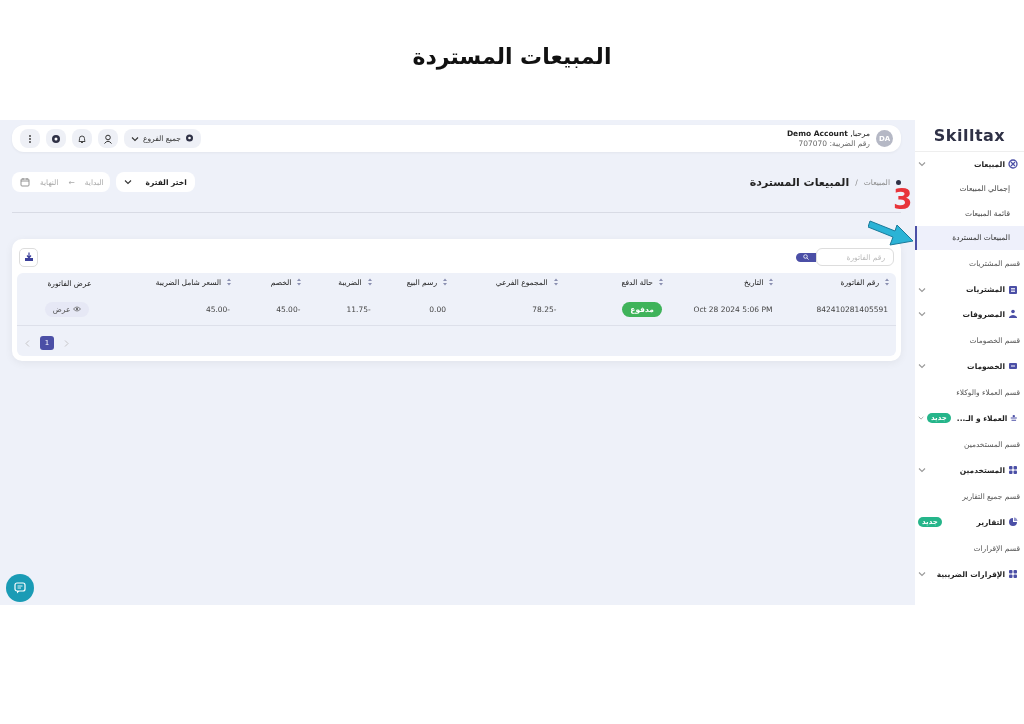 The height and width of the screenshot is (724, 1024). Describe the element at coordinates (56, 138) in the screenshot. I see `settings-icon` at that location.